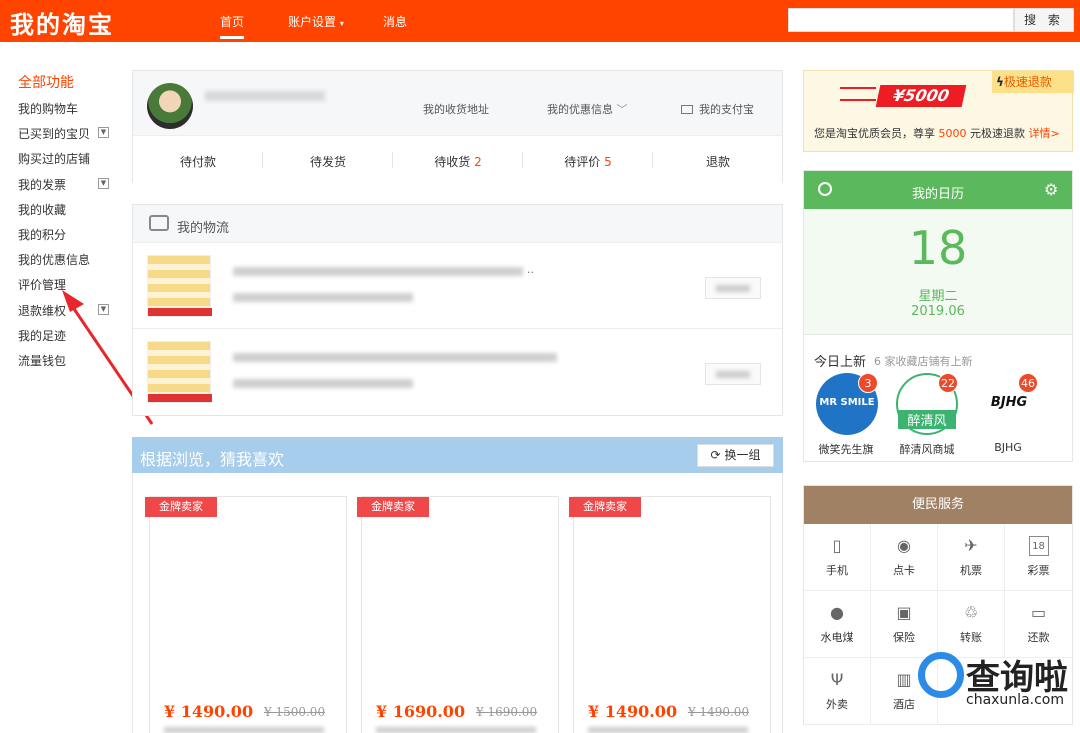 The image size is (1080, 733). Describe the element at coordinates (901, 20) in the screenshot. I see `search-input` at that location.